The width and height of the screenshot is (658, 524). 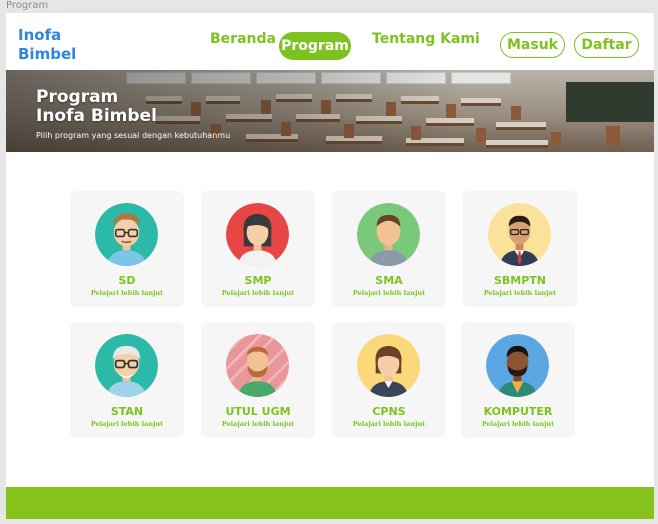 I want to click on businessman-avatar-icon, so click(x=519, y=234).